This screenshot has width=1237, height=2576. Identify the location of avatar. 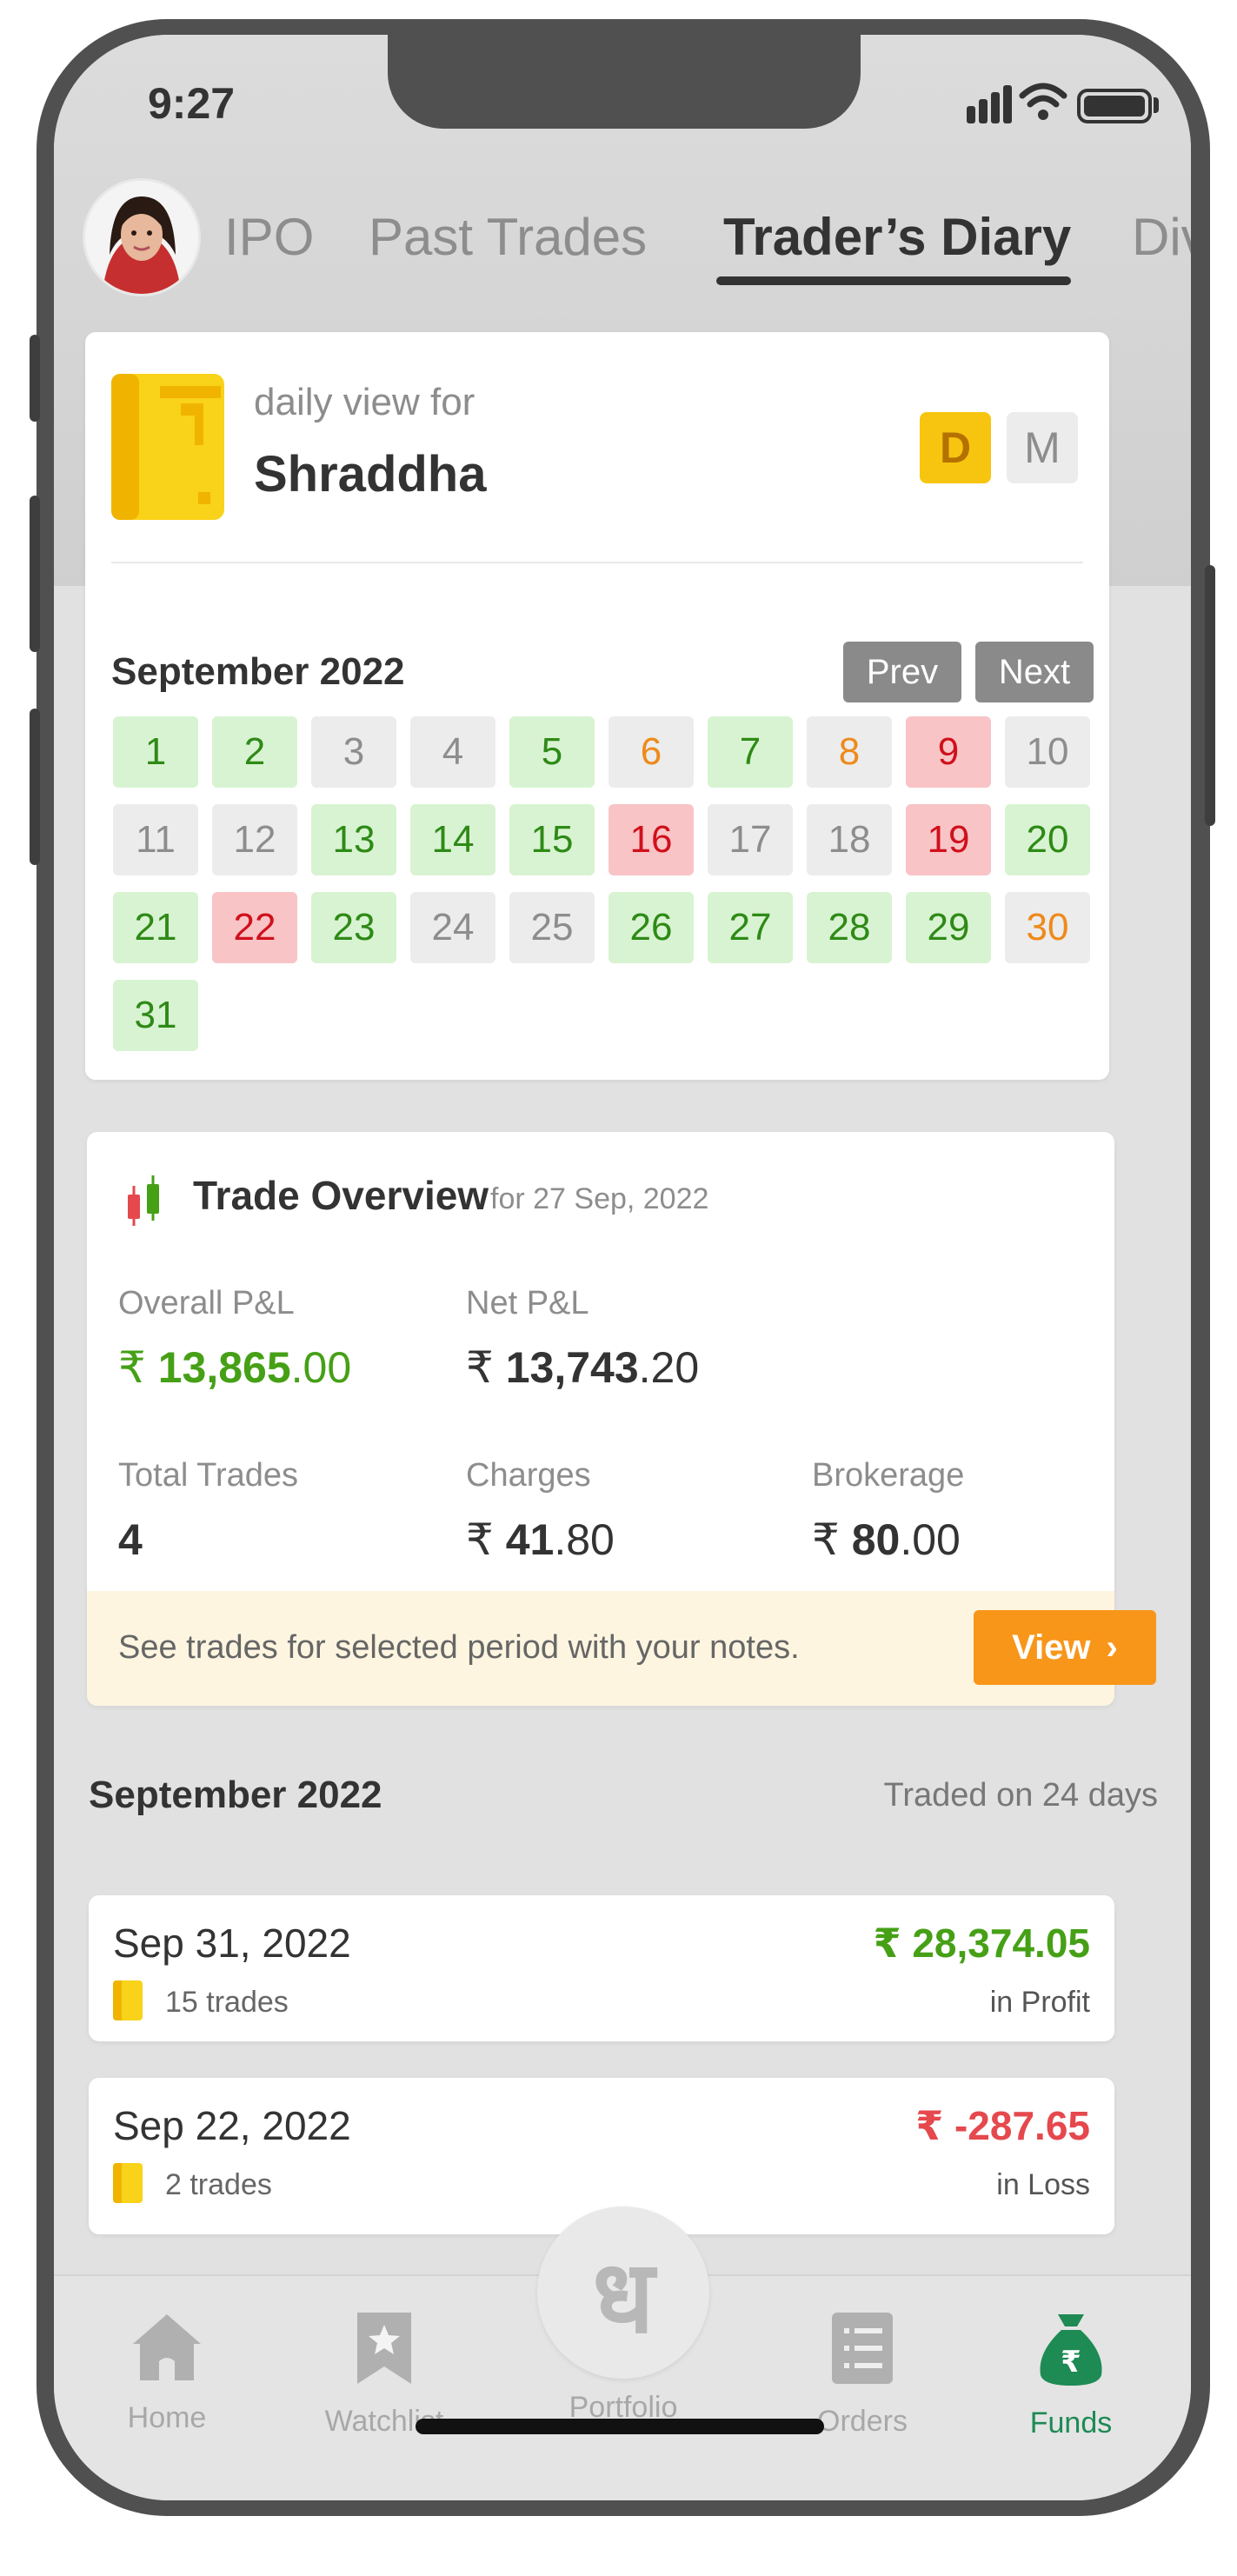
(141, 237).